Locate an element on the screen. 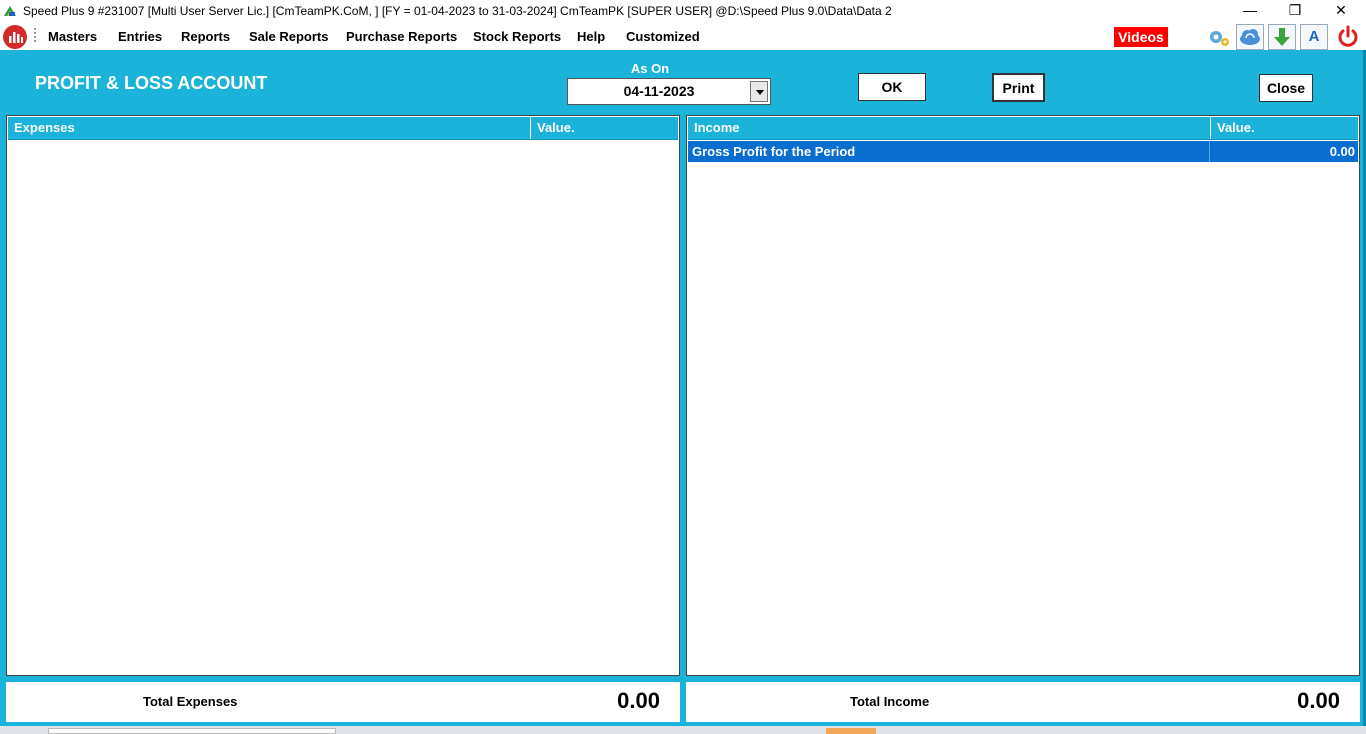 Image resolution: width=1366 pixels, height=734 pixels. videos-button: Videos is located at coordinates (1141, 37).